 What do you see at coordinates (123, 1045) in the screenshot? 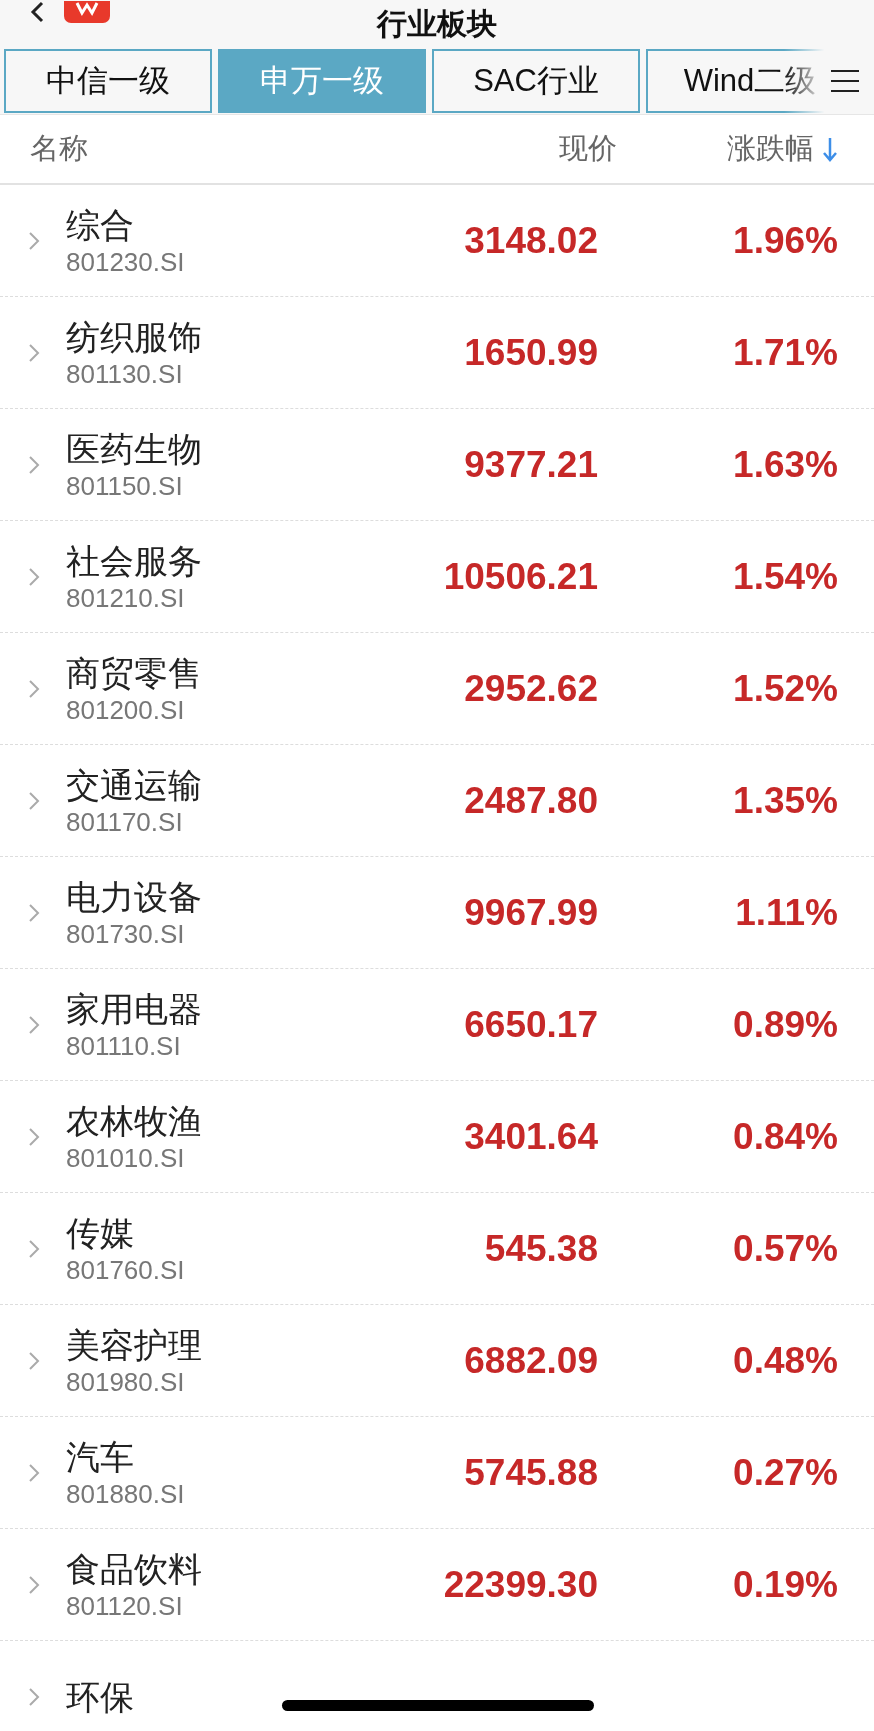
I see `sector-code: 801110.SI` at bounding box center [123, 1045].